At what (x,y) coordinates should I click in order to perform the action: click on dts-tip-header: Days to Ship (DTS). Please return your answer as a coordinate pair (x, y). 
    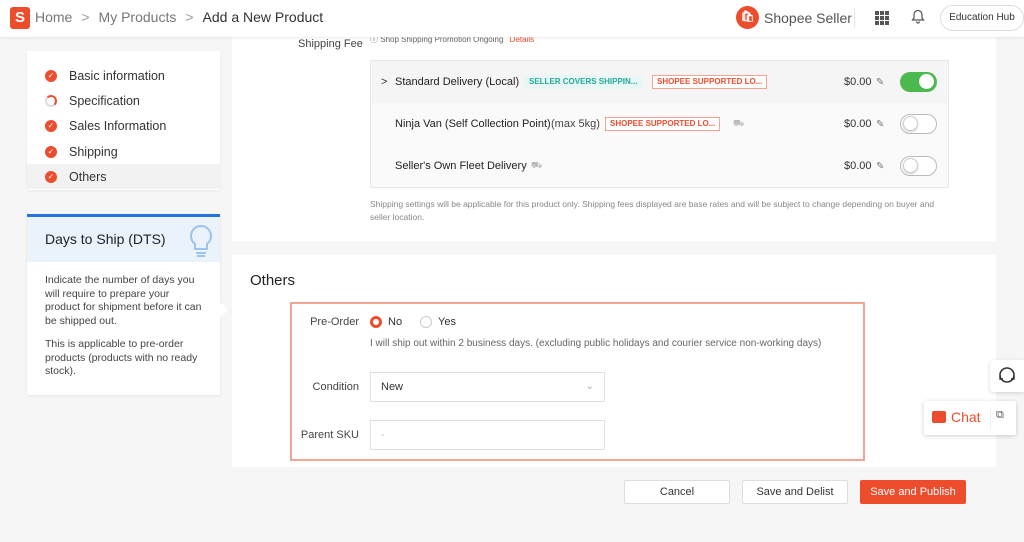
    Looking at the image, I should click on (123, 238).